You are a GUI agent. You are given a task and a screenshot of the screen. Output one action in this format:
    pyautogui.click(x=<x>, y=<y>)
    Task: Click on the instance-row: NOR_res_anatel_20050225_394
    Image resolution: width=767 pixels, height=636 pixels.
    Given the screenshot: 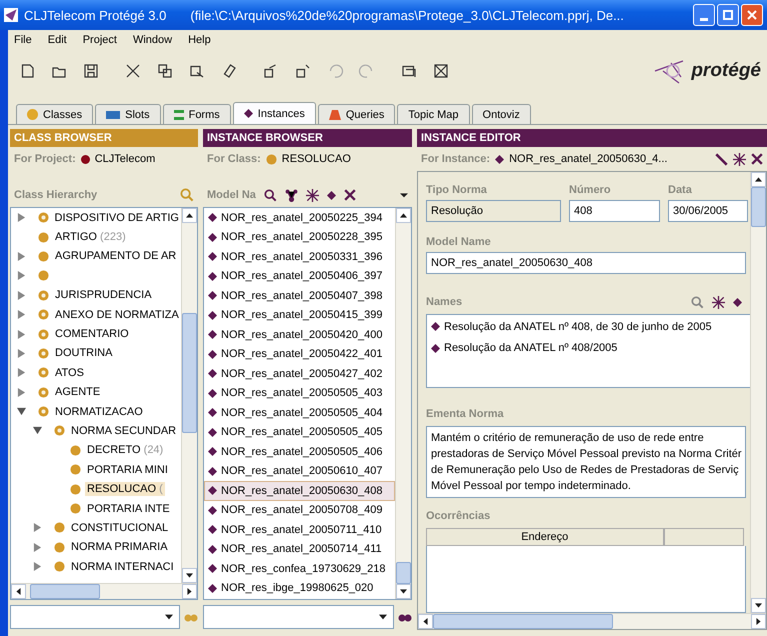 What is the action you would take?
    pyautogui.click(x=299, y=218)
    